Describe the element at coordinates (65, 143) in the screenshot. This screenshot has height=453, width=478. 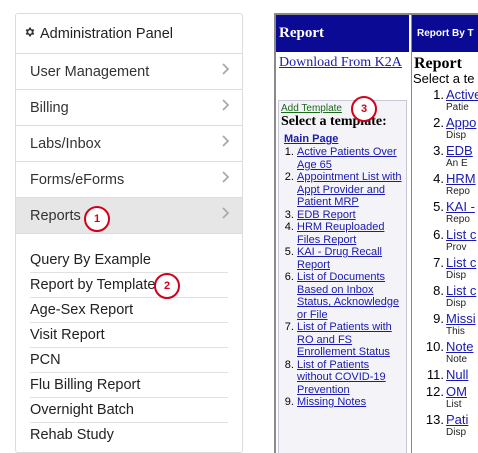
I see `menu-item-label: Labs/Inbox` at that location.